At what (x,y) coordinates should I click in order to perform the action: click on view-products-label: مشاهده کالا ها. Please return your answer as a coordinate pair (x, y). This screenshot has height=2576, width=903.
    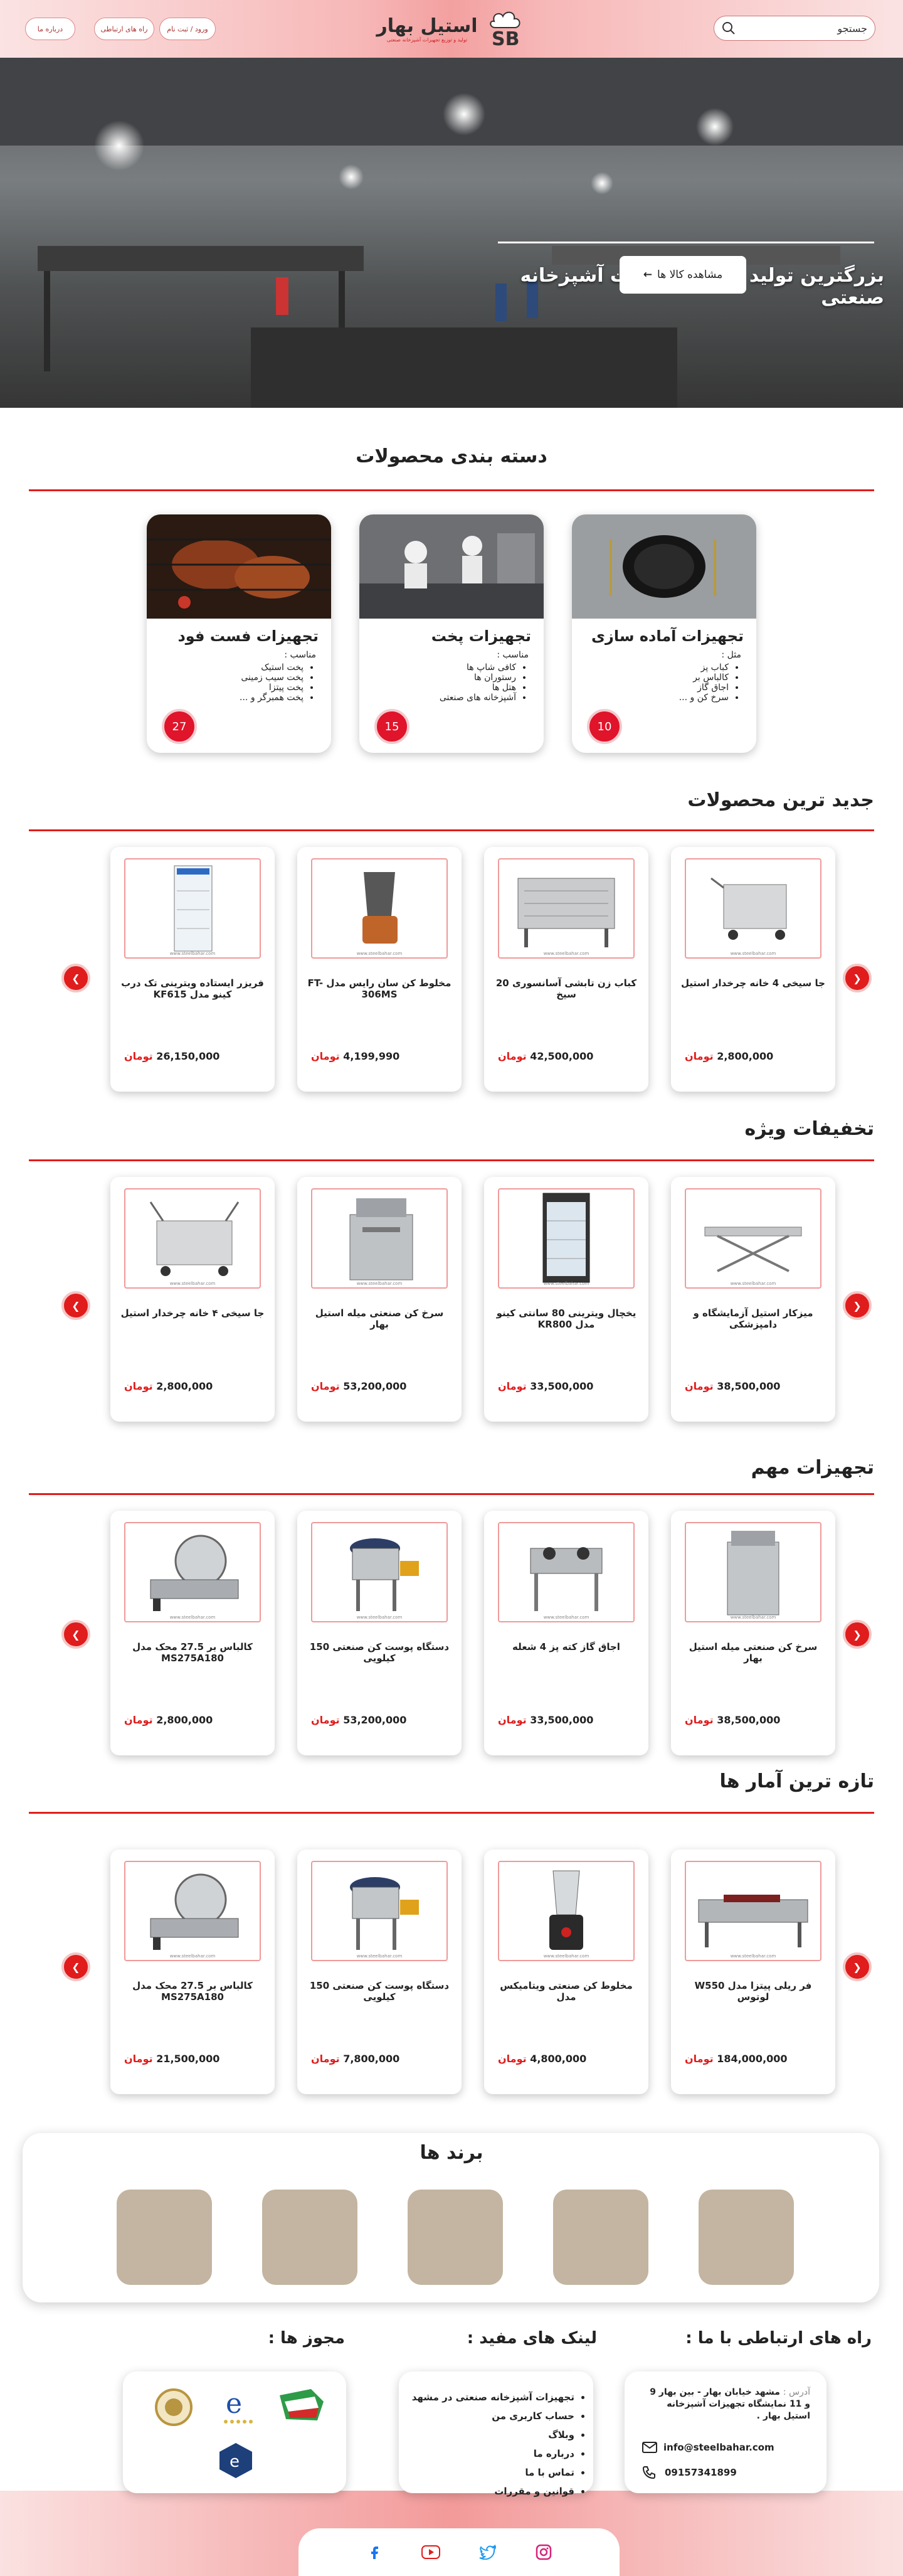
    Looking at the image, I should click on (690, 275).